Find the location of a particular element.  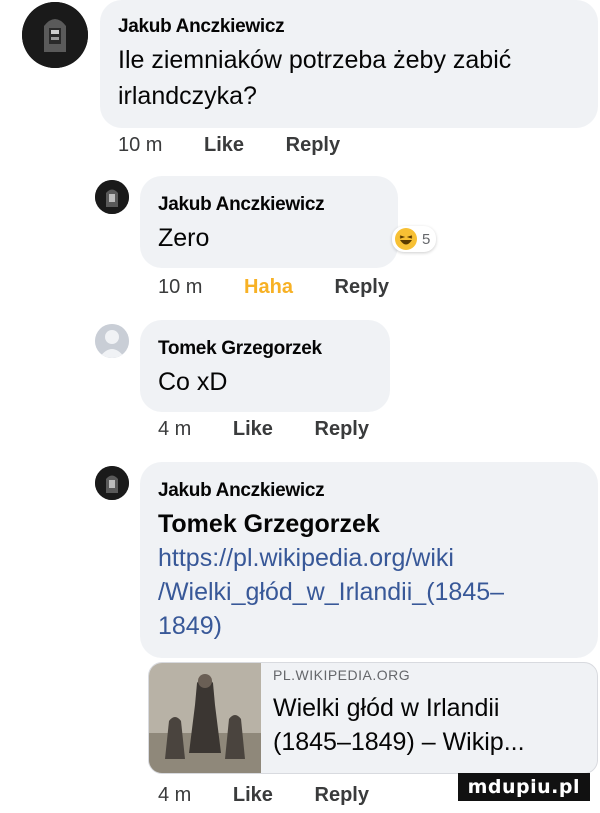

link-preview-thumbnail is located at coordinates (205, 718).